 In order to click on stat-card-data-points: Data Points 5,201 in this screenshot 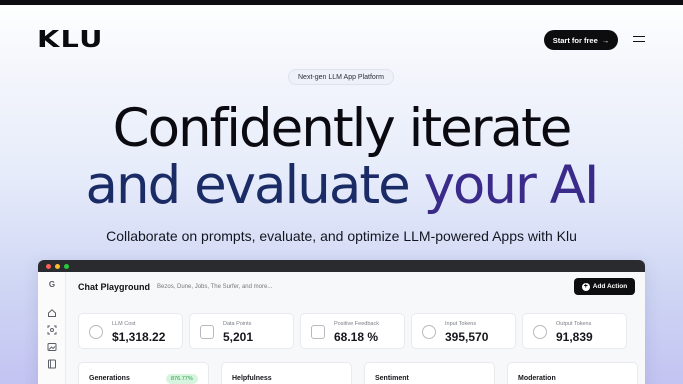, I will do `click(241, 331)`.